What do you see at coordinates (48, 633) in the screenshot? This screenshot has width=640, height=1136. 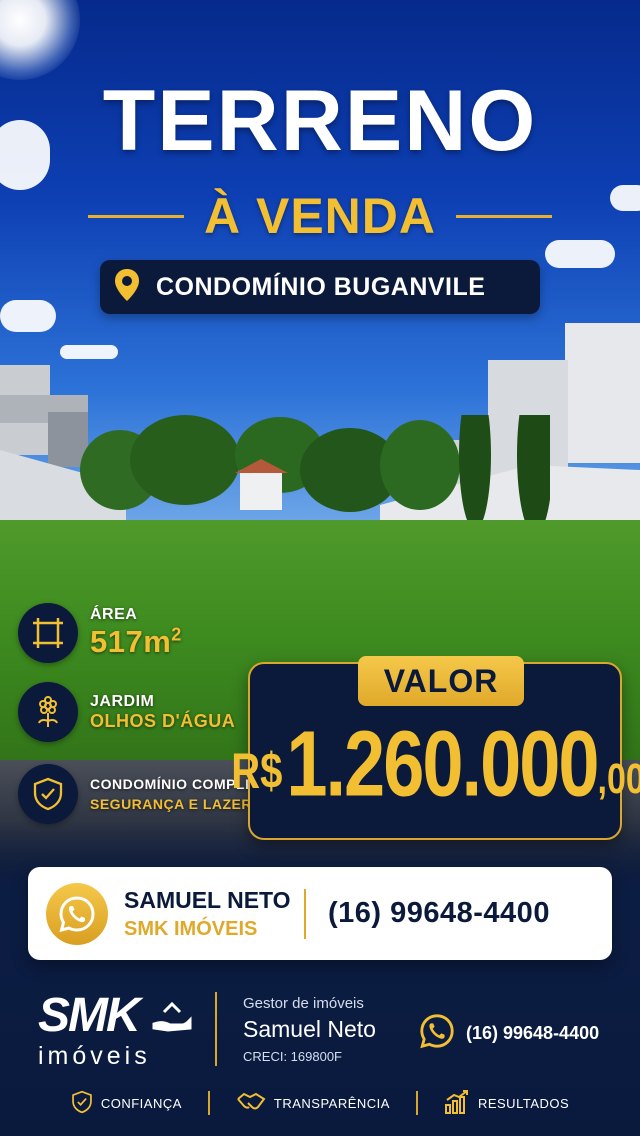 I see `area-icon` at bounding box center [48, 633].